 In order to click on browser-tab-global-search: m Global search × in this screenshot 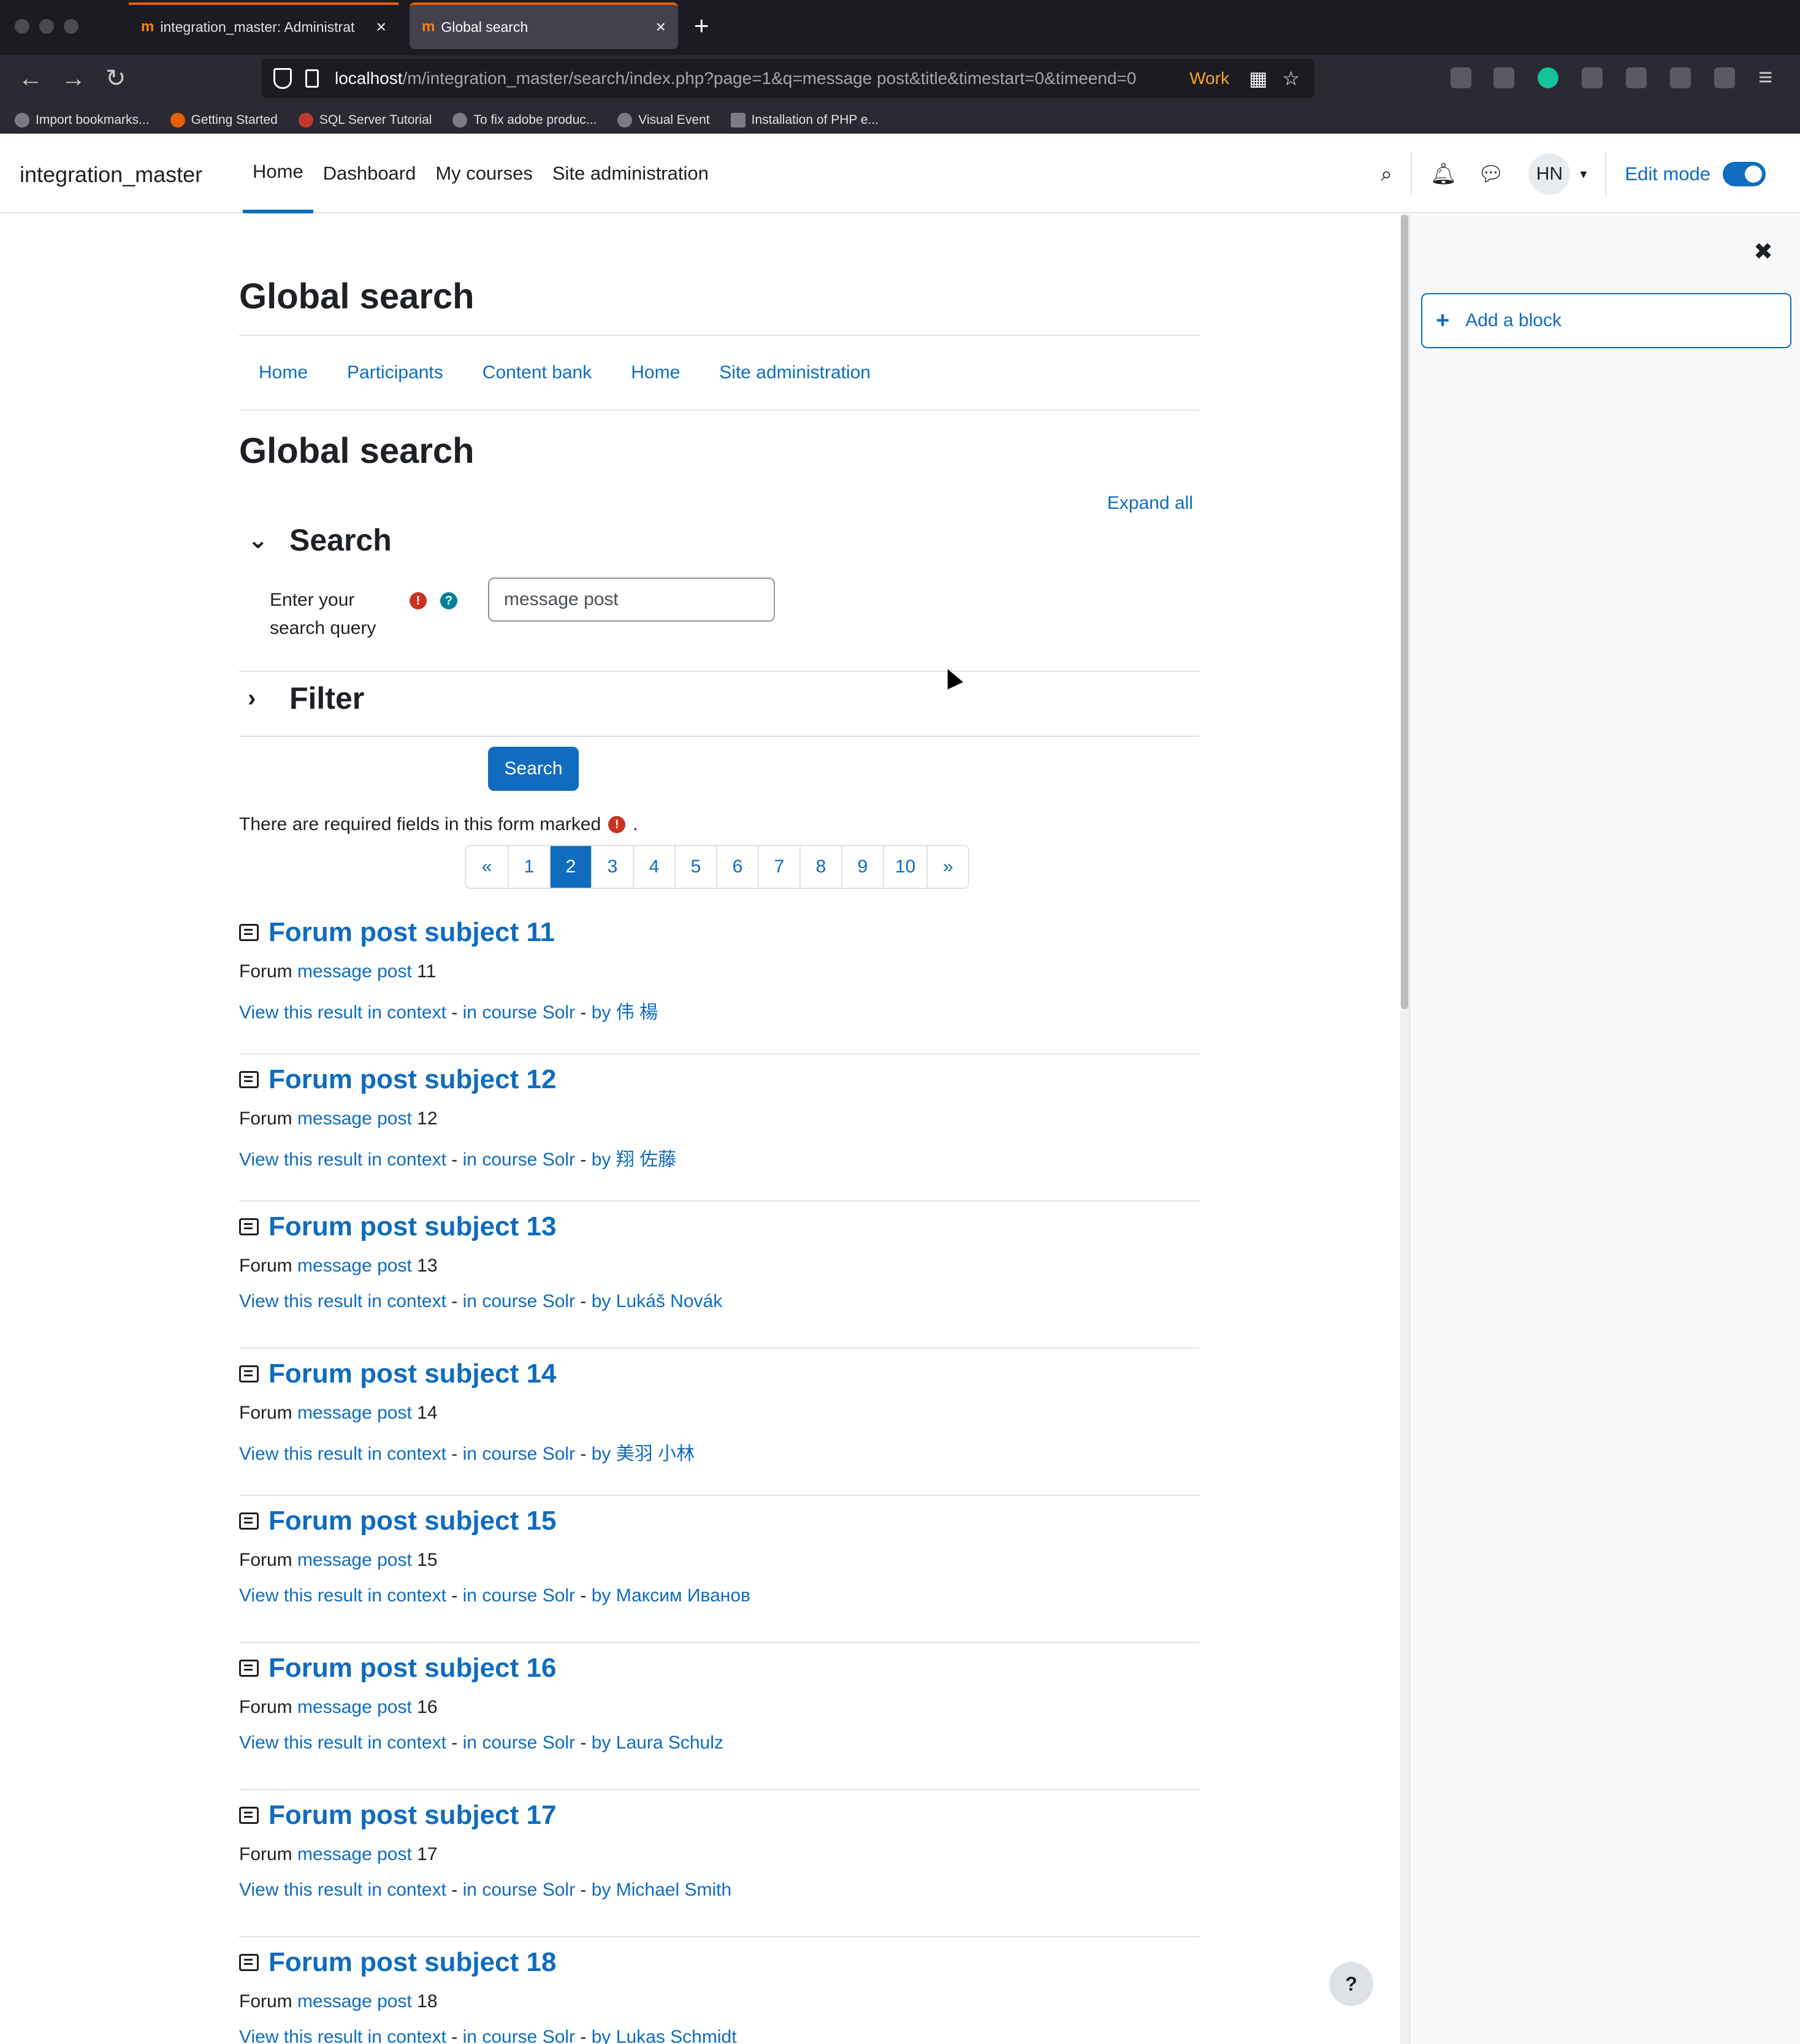, I will do `click(544, 25)`.